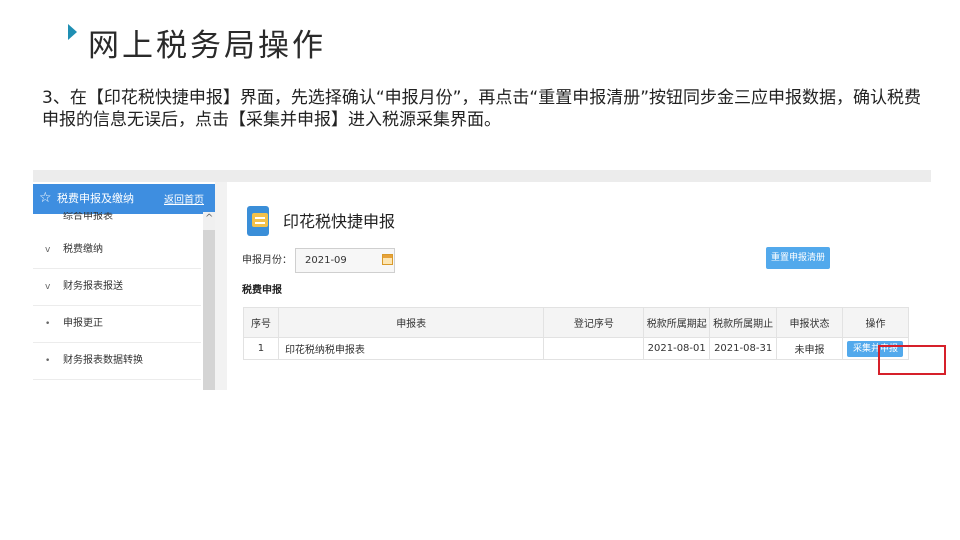 The image size is (960, 540). Describe the element at coordinates (93, 286) in the screenshot. I see `sidebar-item-label: 财务报表报送` at that location.